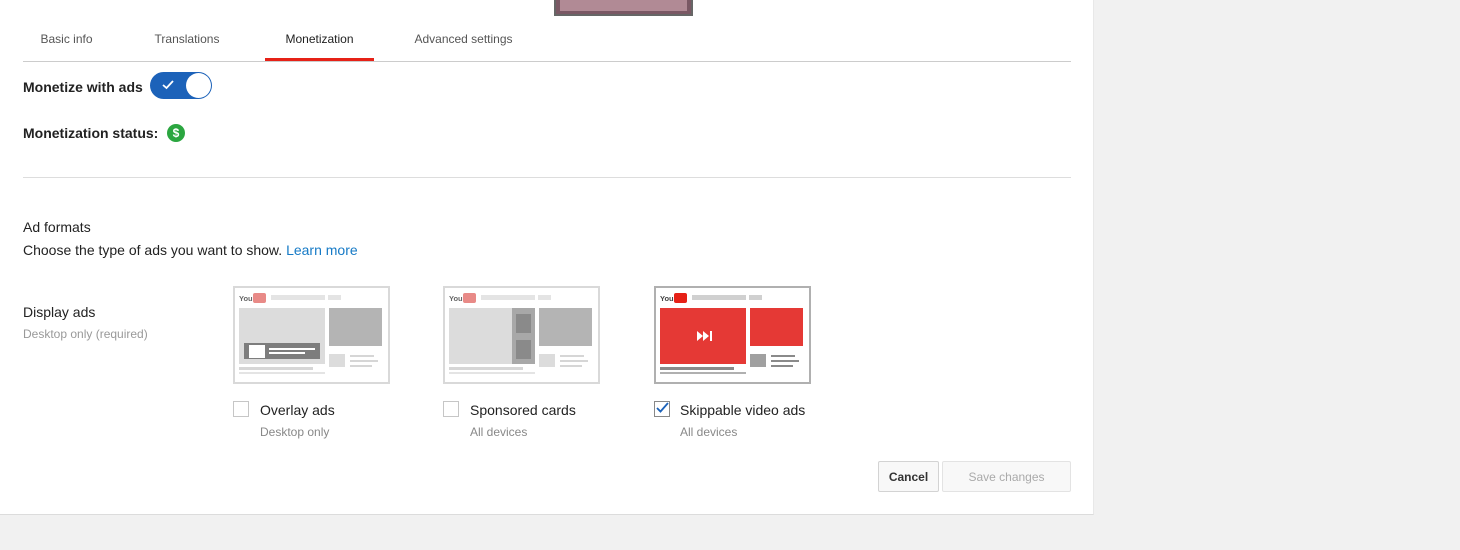  I want to click on skippable-video-ads-illustration: You, so click(732, 335).